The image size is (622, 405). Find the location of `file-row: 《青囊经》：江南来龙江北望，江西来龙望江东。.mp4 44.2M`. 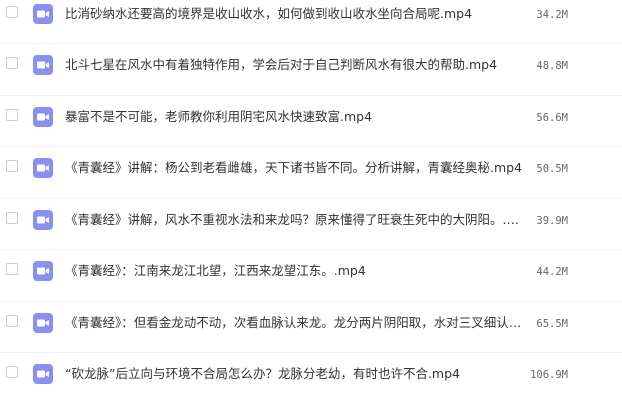

file-row: 《青囊经》：江南来龙江北望，江西来龙望江东。.mp4 44.2M is located at coordinates (311, 276).